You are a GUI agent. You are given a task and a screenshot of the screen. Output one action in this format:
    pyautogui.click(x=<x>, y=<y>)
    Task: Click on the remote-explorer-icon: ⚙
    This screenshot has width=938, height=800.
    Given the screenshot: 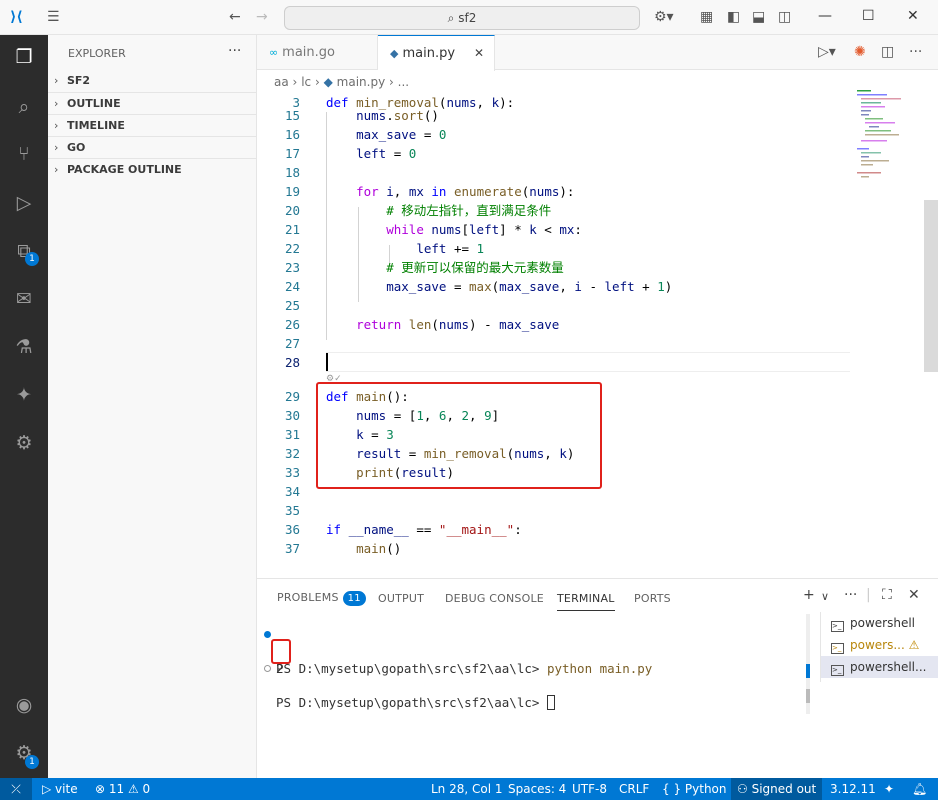 What is the action you would take?
    pyautogui.click(x=24, y=443)
    